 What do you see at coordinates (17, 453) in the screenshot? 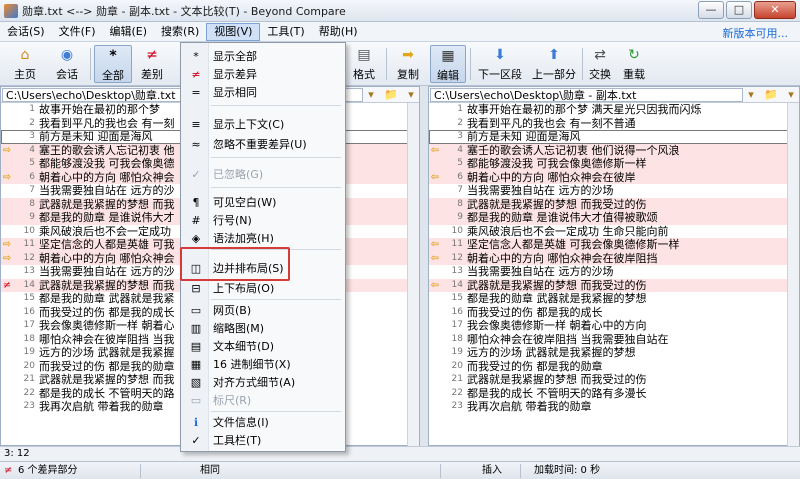
I see `cursor-position: 3: 12` at bounding box center [17, 453].